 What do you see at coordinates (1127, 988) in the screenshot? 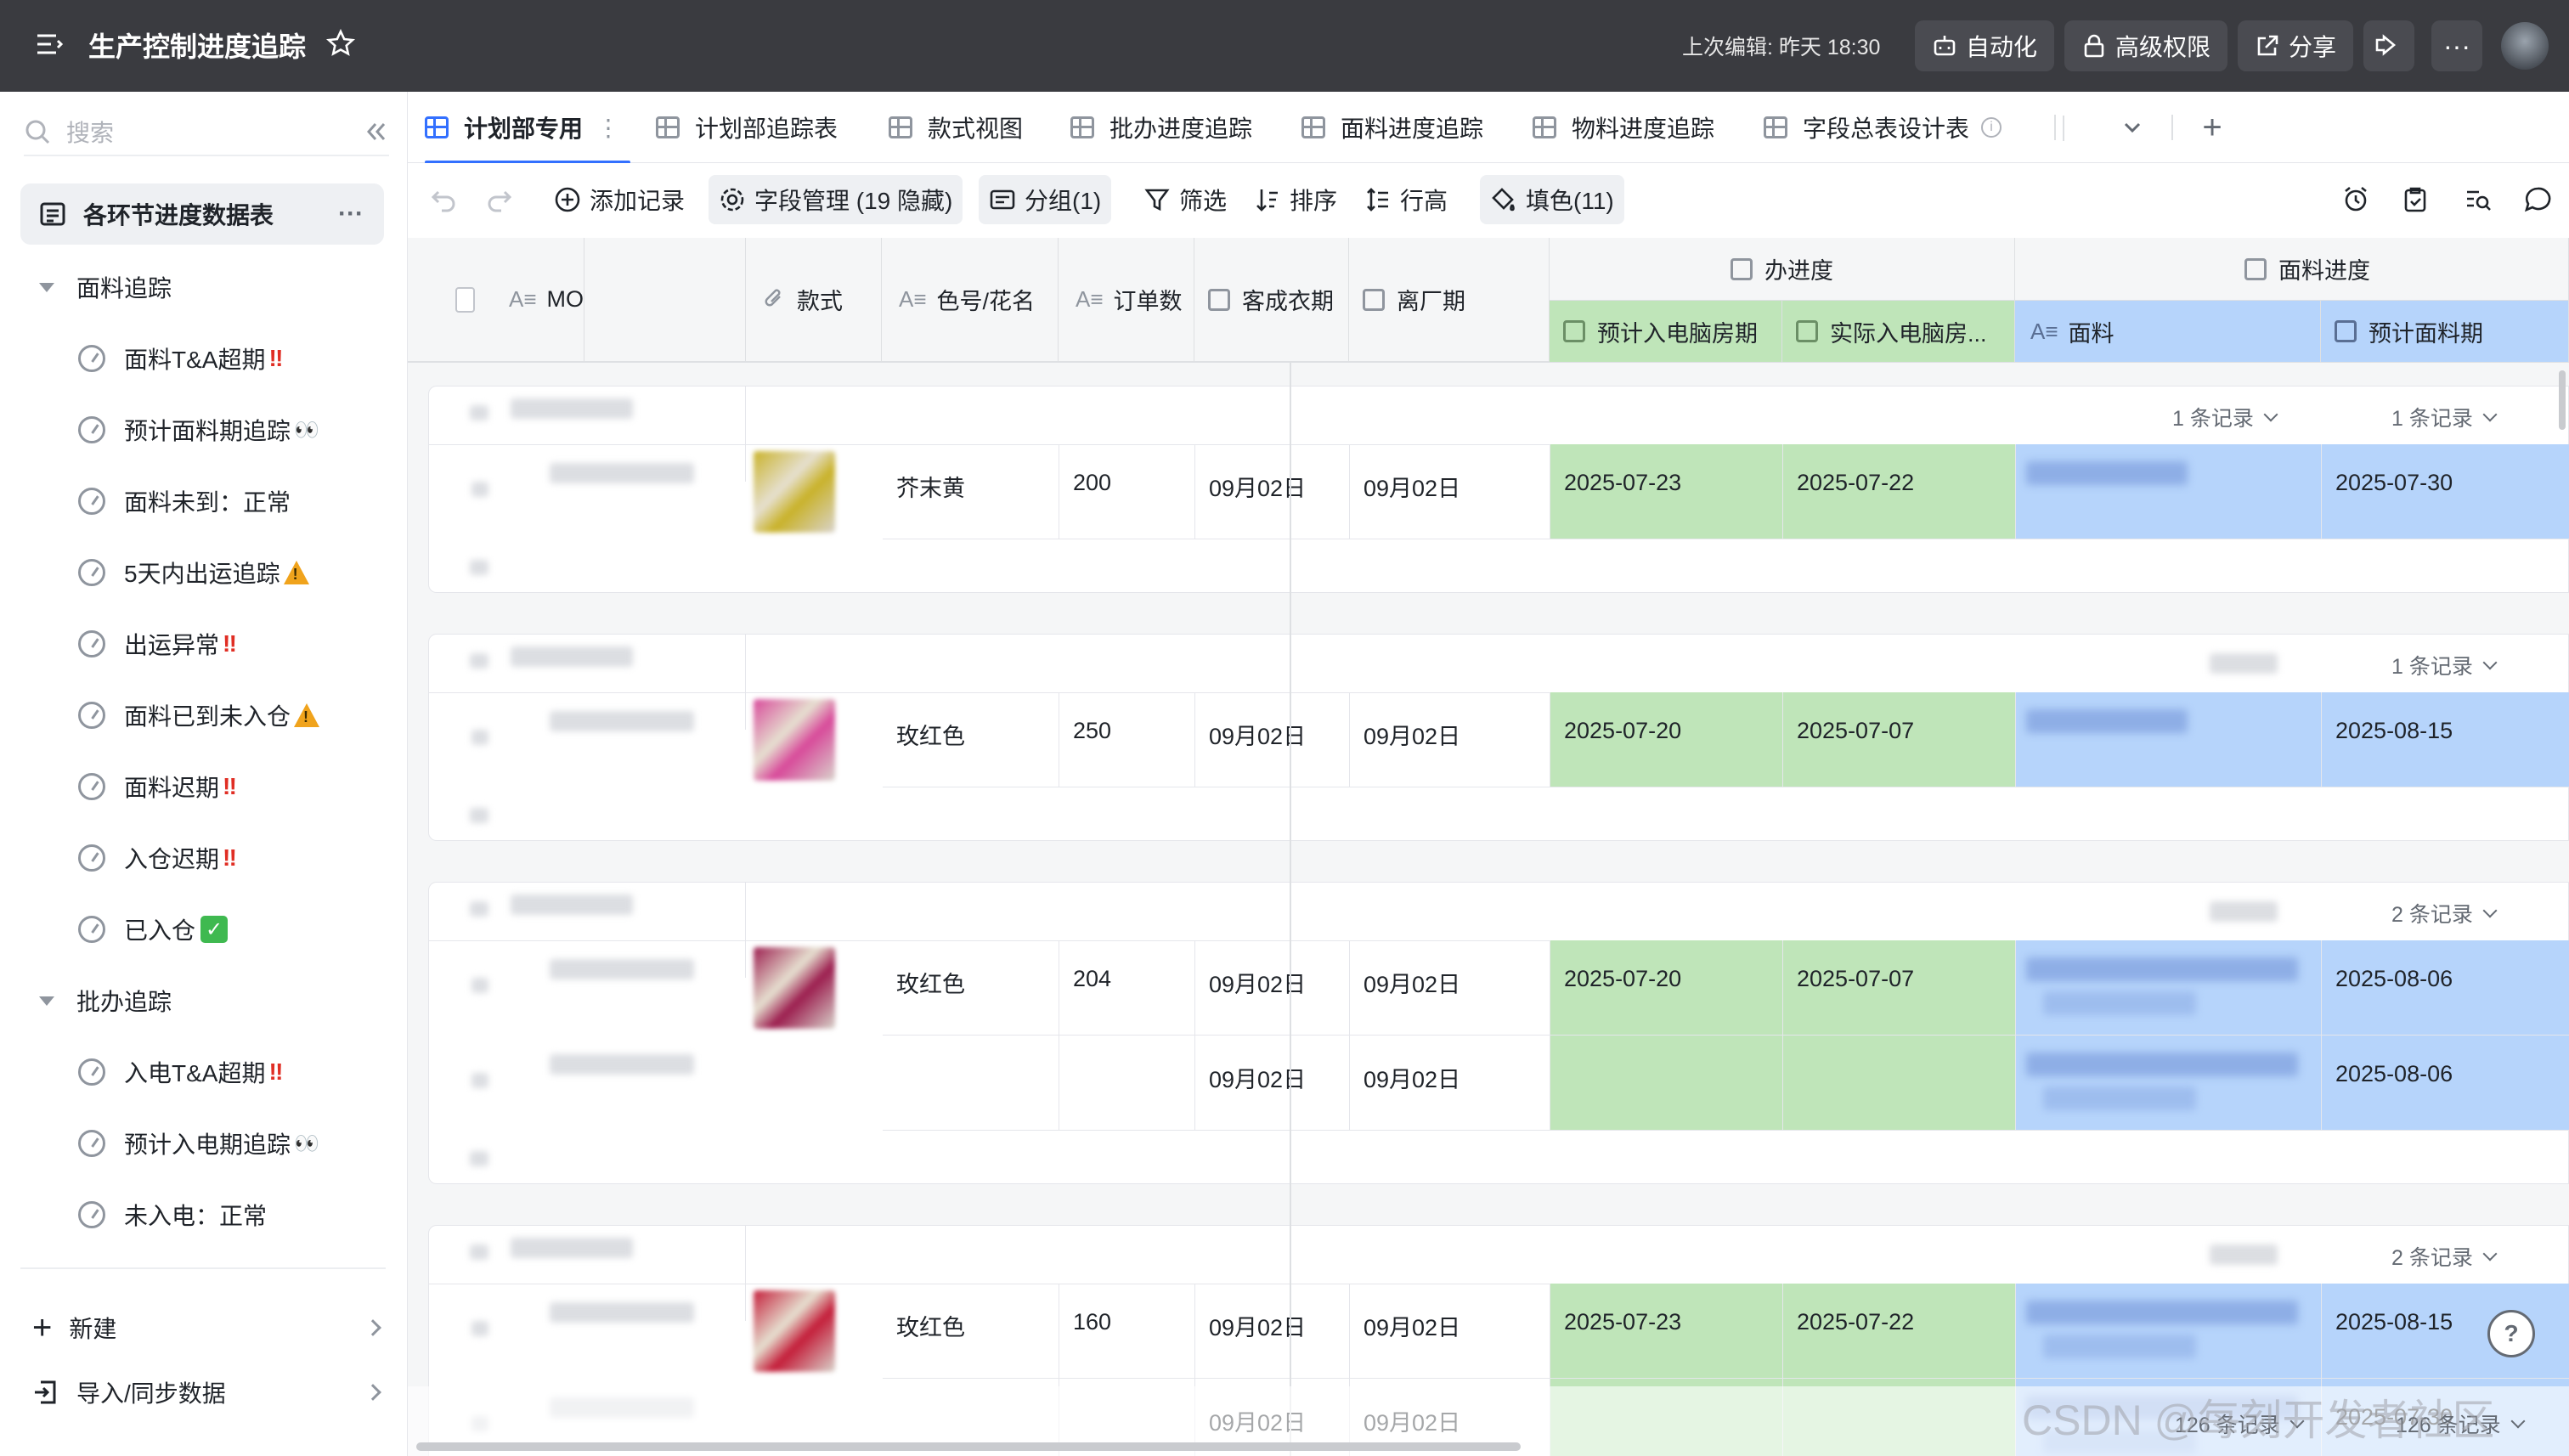
I see `cell-qty: 204` at bounding box center [1127, 988].